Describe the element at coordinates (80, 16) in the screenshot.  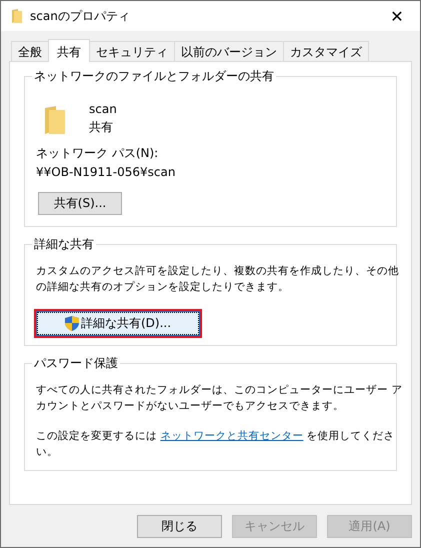
I see `window-title: scanのプロパティ` at that location.